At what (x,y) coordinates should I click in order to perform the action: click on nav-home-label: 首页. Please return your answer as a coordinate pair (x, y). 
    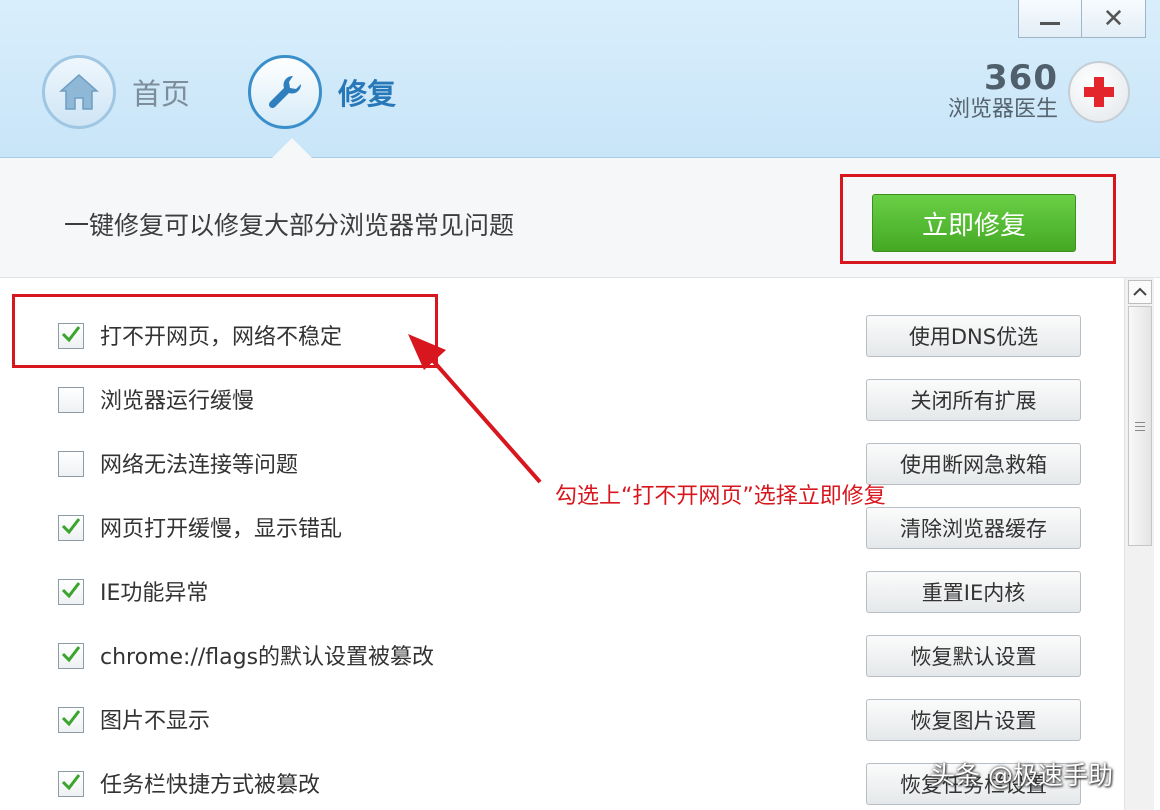
    Looking at the image, I should click on (161, 94).